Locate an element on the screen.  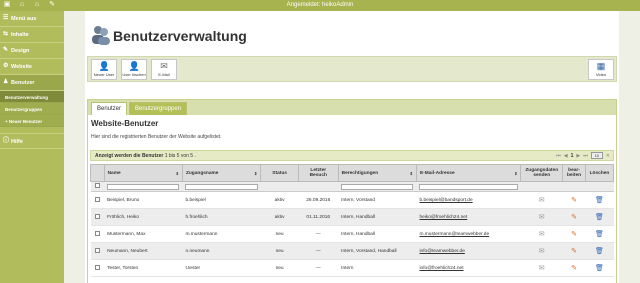
cell-login: n.neumann is located at coordinates (221, 251).